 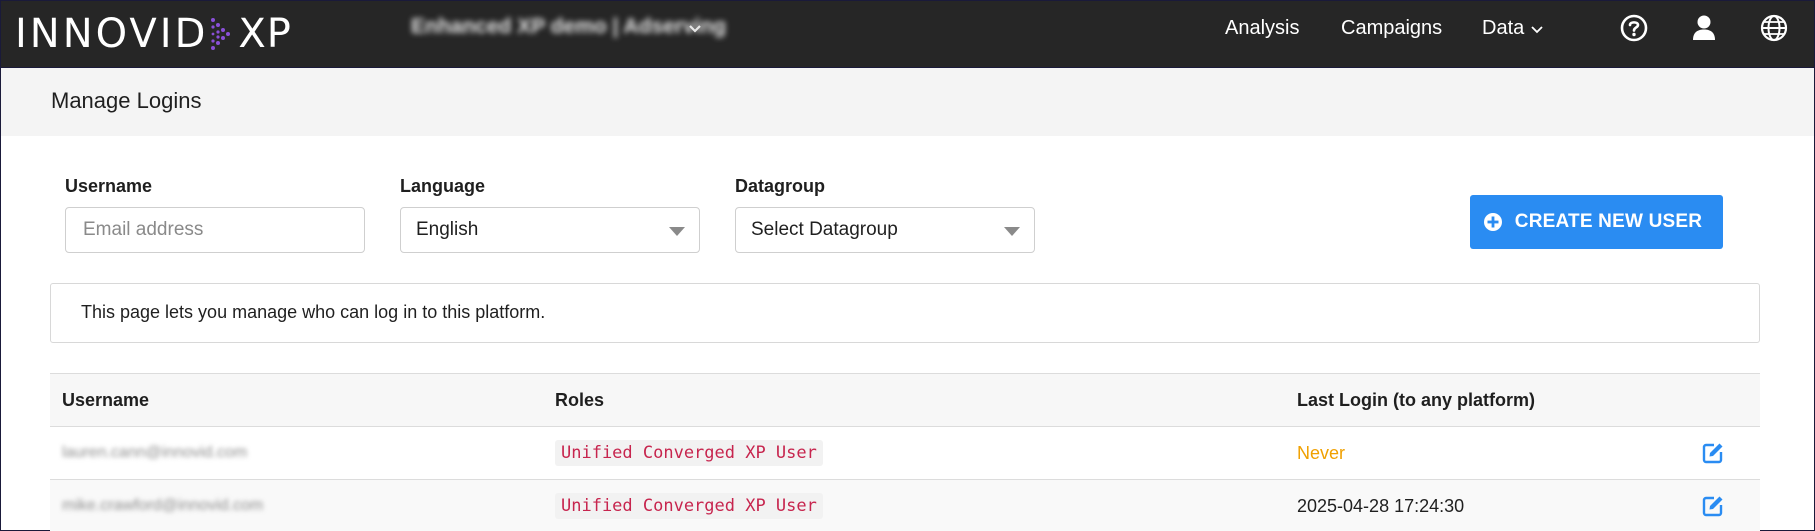 I want to click on row-username: mike.crawford@innovid.com, so click(x=163, y=505).